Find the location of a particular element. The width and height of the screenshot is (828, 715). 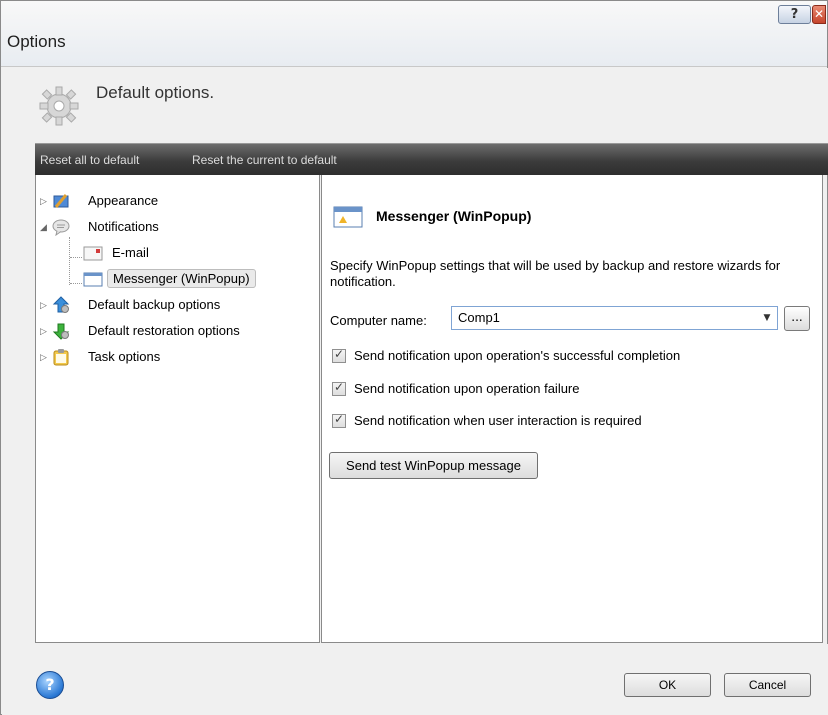

cancel-button: Cancel is located at coordinates (767, 685).